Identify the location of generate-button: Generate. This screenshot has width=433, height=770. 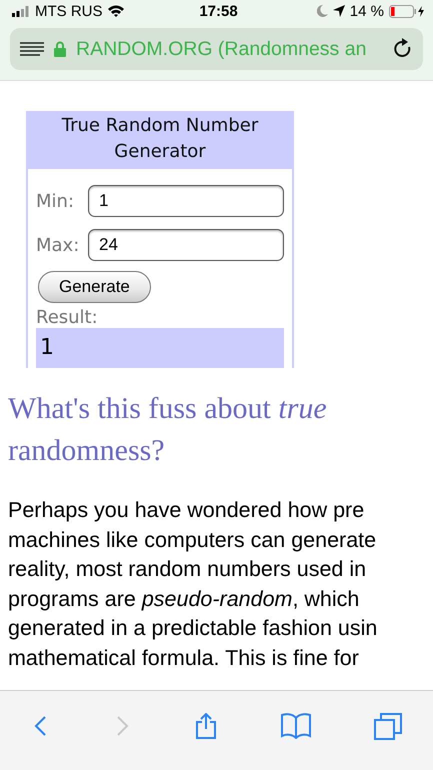
(94, 287).